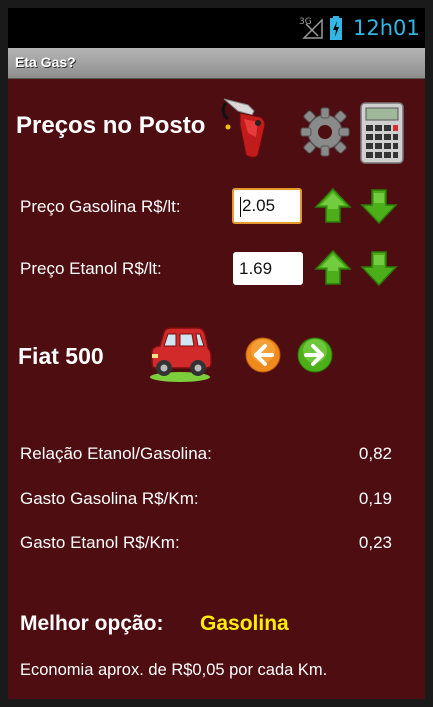 Image resolution: width=433 pixels, height=707 pixels. What do you see at coordinates (336, 28) in the screenshot?
I see `battery-charging-icon` at bounding box center [336, 28].